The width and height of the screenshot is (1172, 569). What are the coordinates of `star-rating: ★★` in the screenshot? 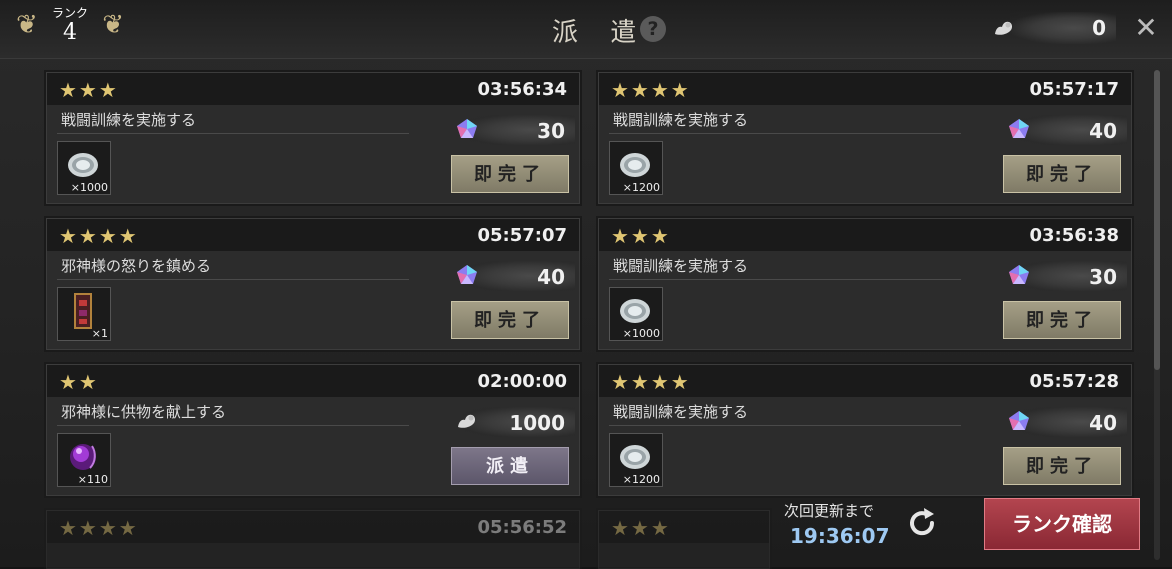 It's located at (79, 382).